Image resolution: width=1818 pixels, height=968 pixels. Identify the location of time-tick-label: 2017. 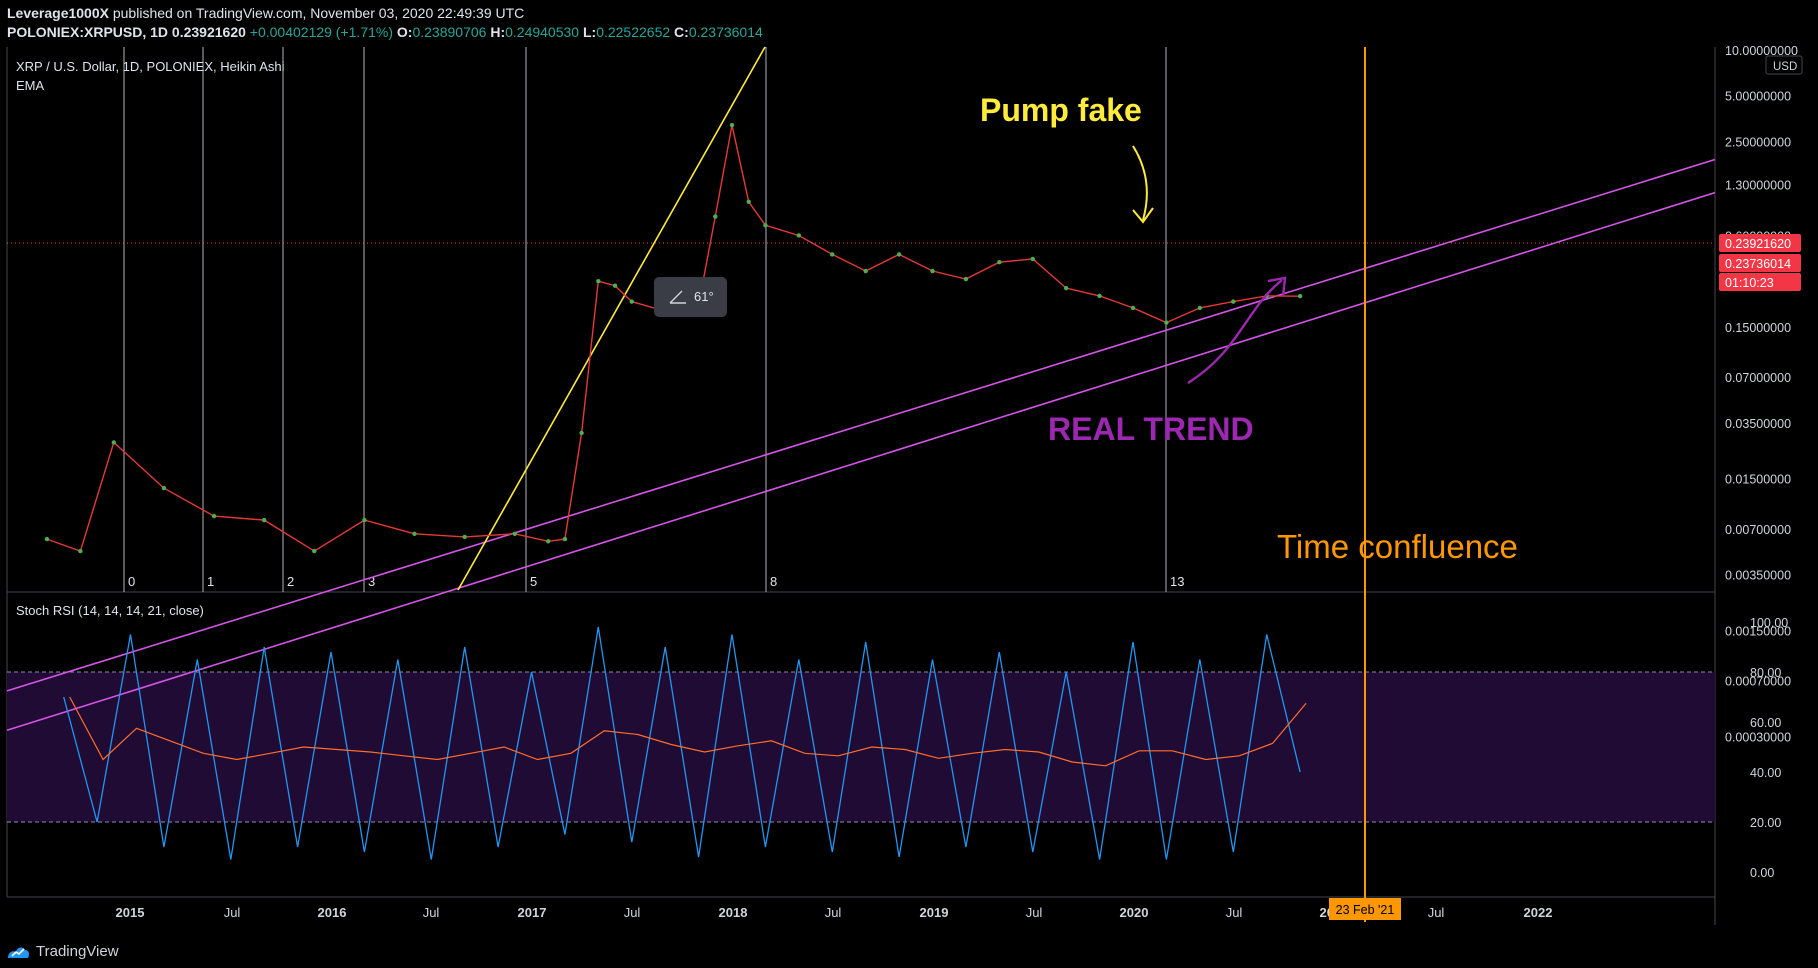
(532, 912).